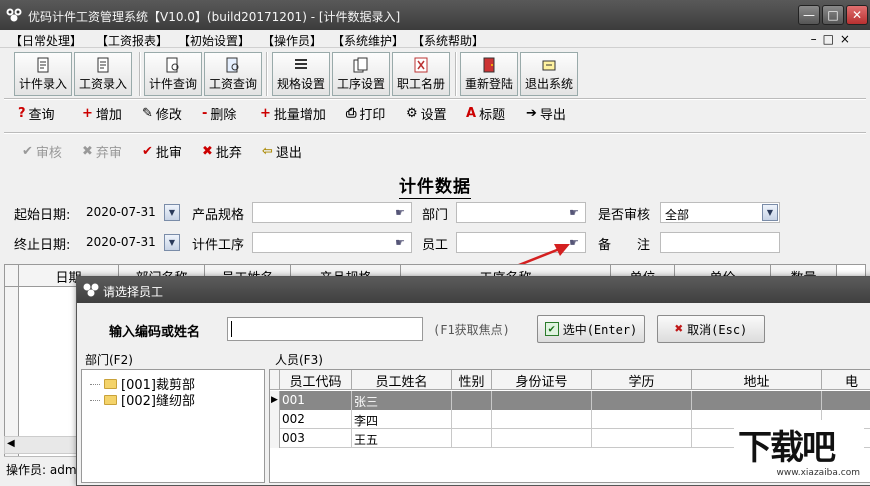  What do you see at coordinates (42, 215) in the screenshot?
I see `start-date-label: 起始日期:` at bounding box center [42, 215].